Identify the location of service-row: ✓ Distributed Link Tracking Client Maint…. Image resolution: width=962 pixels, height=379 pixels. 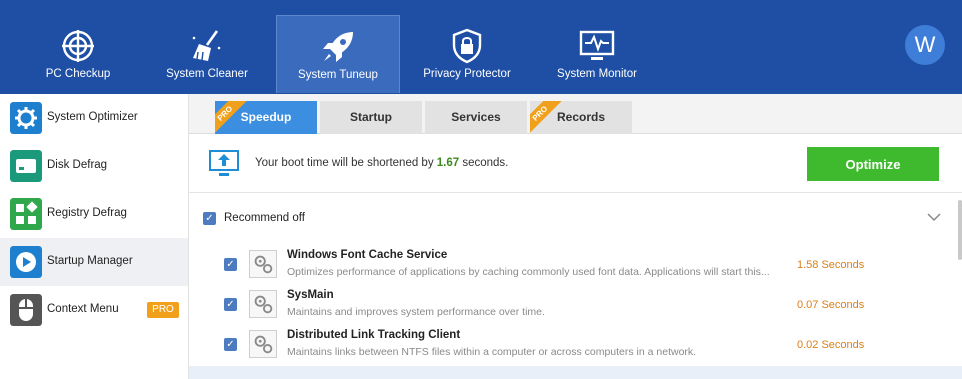
(569, 344).